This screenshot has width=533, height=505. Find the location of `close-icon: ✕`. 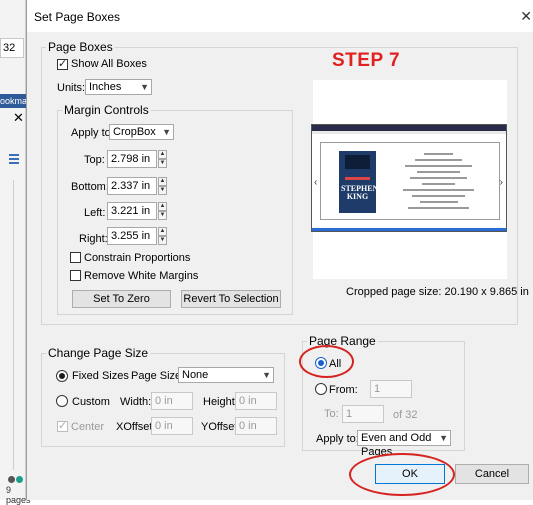

close-icon: ✕ is located at coordinates (526, 16).